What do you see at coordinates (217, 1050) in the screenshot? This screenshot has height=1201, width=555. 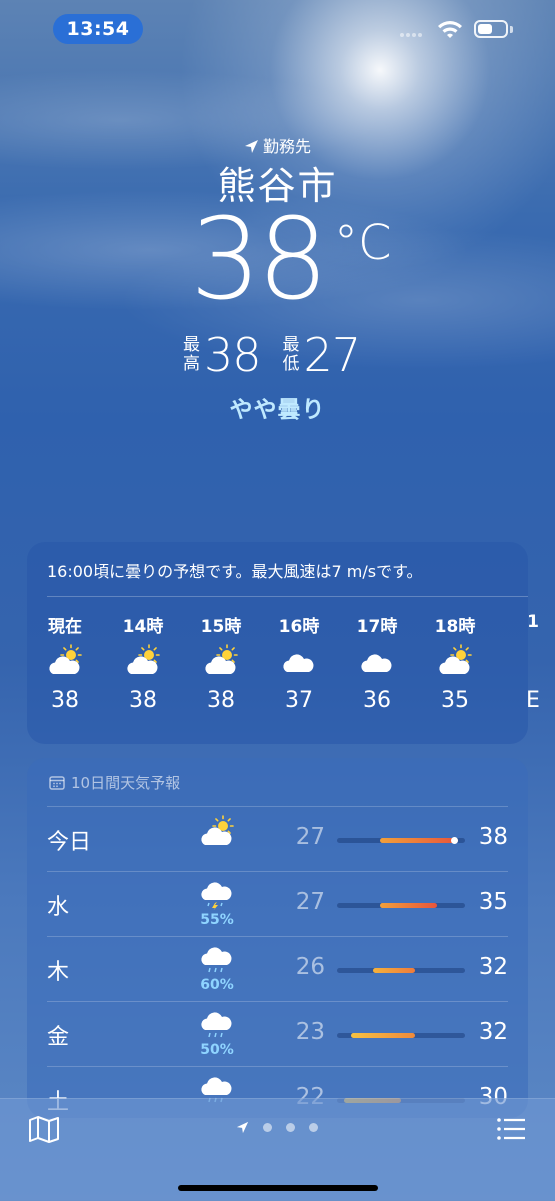 I see `precipitation-chance: 50%` at bounding box center [217, 1050].